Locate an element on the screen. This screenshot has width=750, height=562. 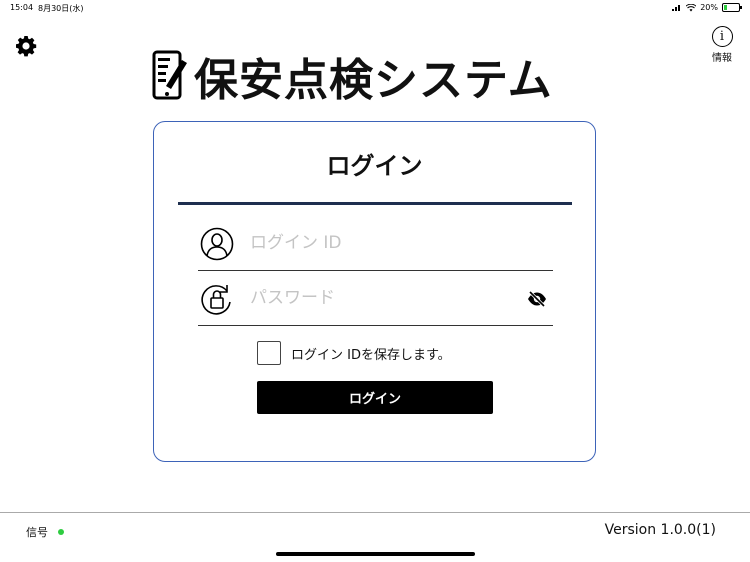
eye-off-icon is located at coordinates (537, 299).